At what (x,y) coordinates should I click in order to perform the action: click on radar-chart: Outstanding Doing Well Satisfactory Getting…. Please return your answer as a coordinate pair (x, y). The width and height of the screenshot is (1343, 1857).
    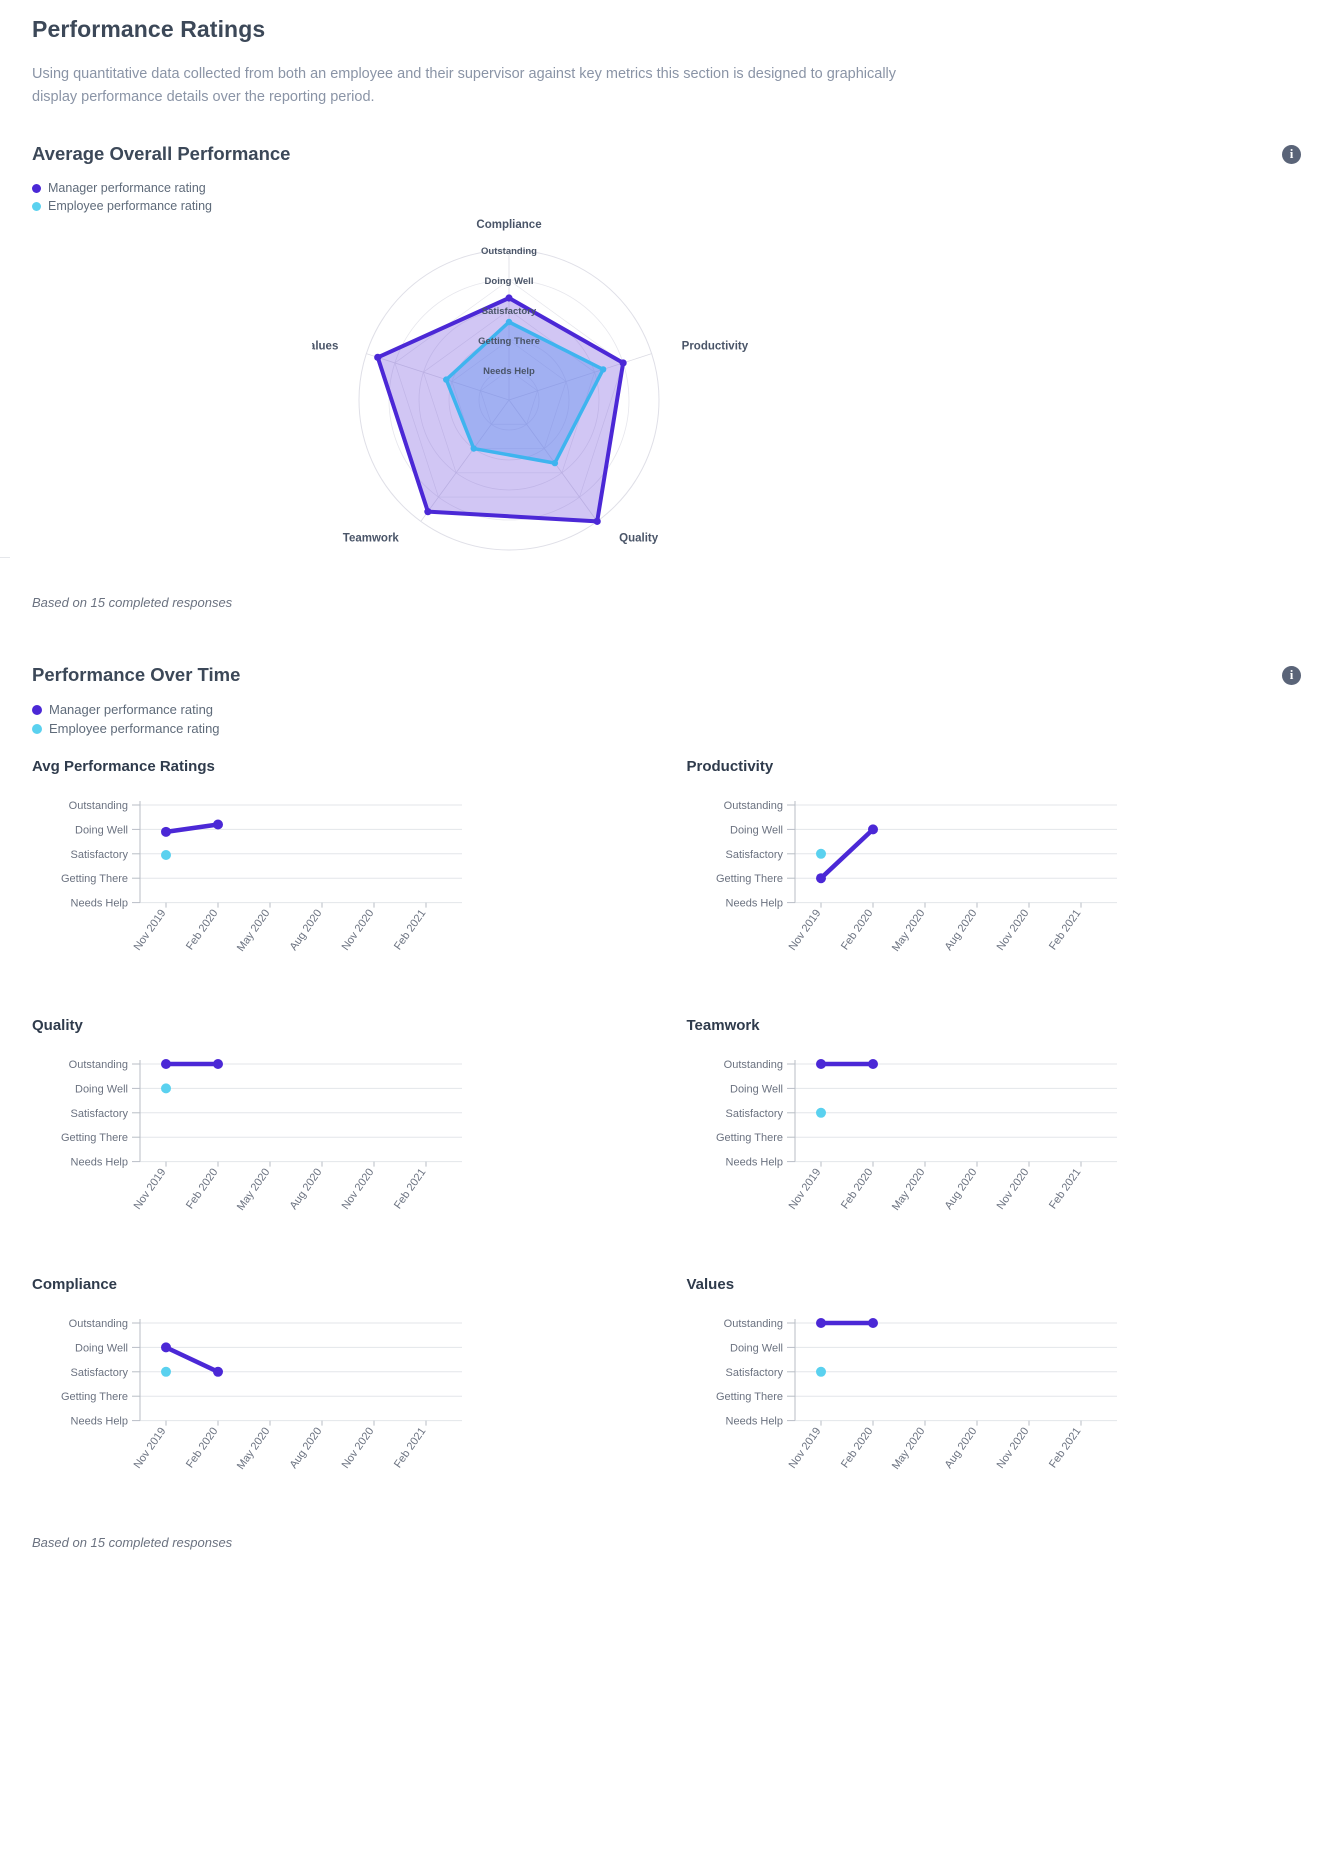
    Looking at the image, I should click on (532, 397).